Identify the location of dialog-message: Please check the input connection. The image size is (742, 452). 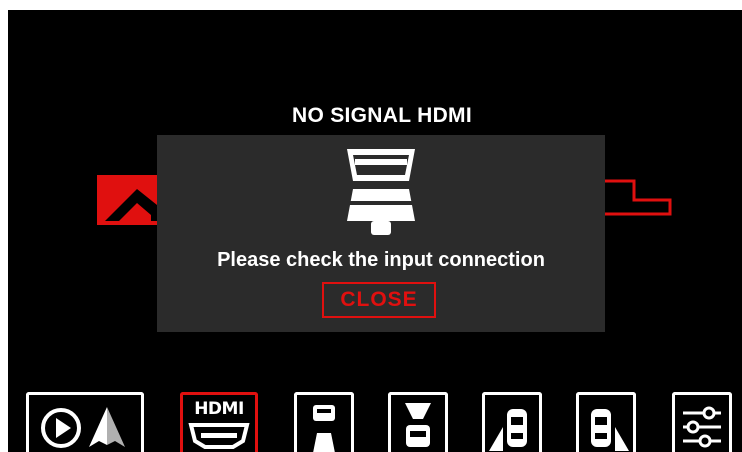
(381, 260).